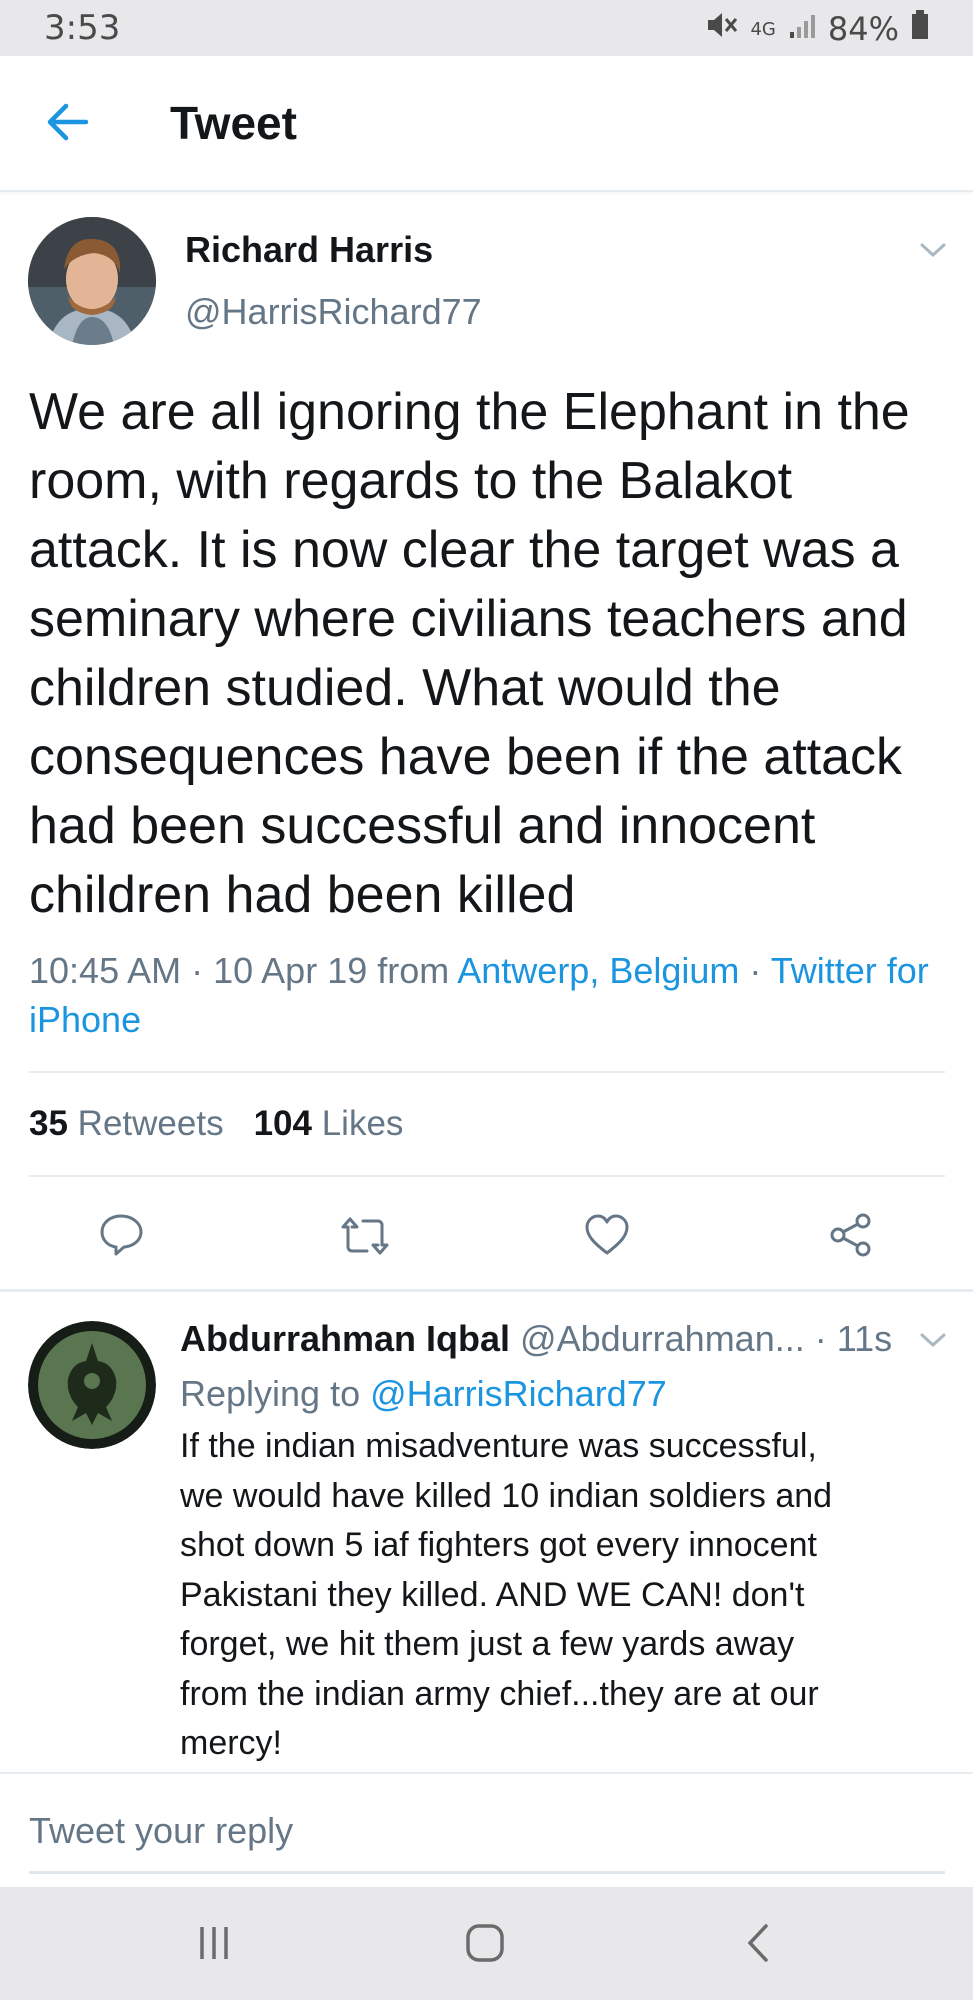 Image resolution: width=973 pixels, height=2000 pixels. Describe the element at coordinates (722, 29) in the screenshot. I see `mute-icon` at that location.